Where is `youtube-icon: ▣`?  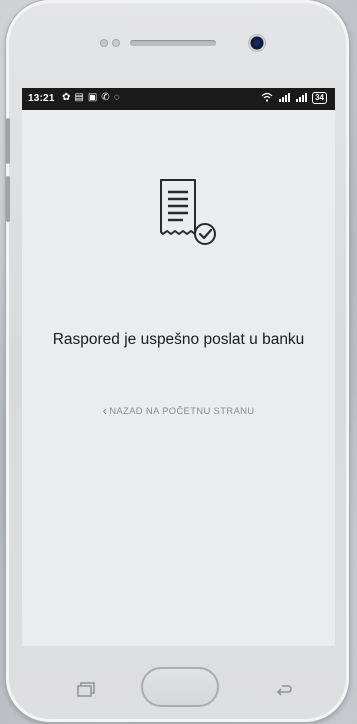 youtube-icon: ▣ is located at coordinates (92, 97).